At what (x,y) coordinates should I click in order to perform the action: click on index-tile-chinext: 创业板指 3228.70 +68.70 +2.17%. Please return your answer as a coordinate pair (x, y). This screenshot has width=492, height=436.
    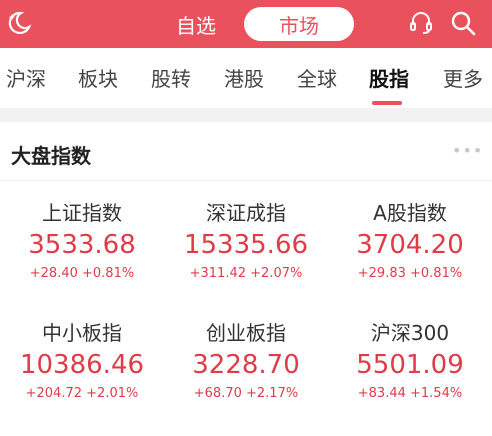
    Looking at the image, I should click on (246, 361).